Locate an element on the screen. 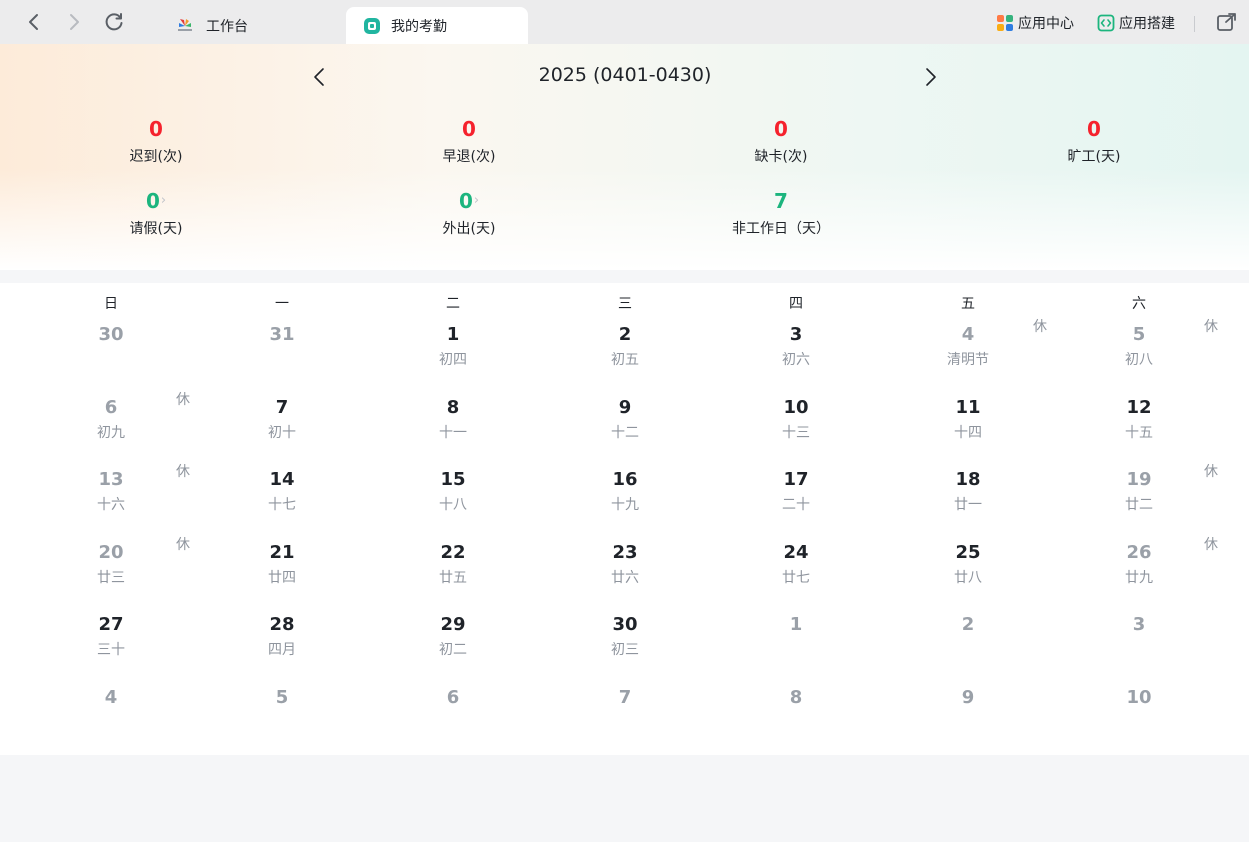  calendar-day: 4 is located at coordinates (111, 716).